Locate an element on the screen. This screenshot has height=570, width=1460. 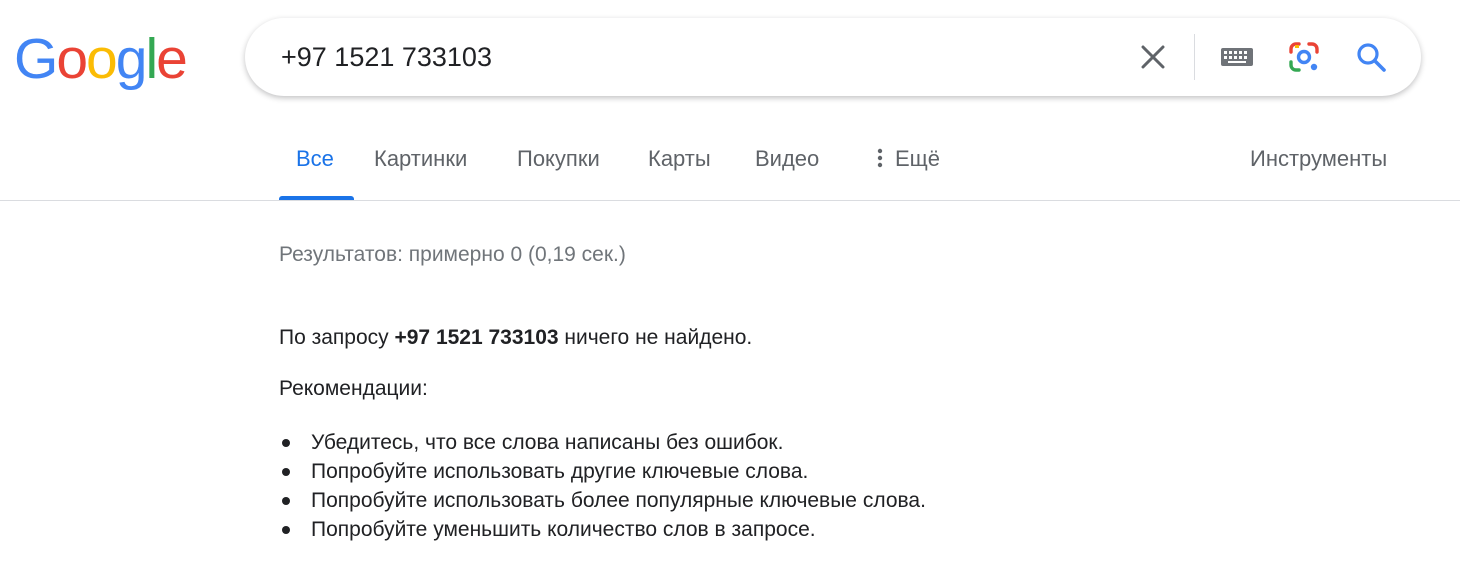
keyboard-icon is located at coordinates (1237, 57).